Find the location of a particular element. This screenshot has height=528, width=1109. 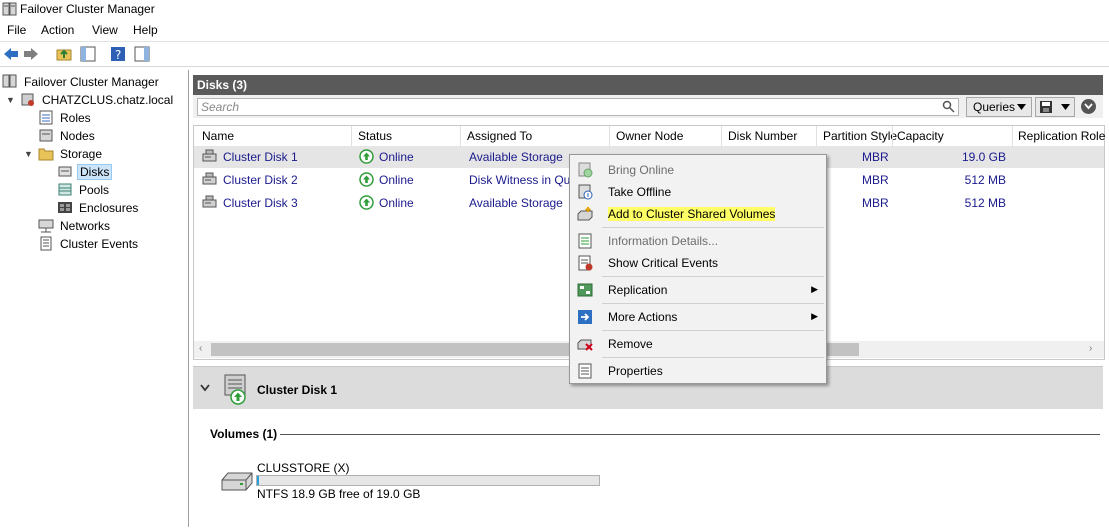

scroll-left-arrow-icon: ‹ is located at coordinates (200, 348).